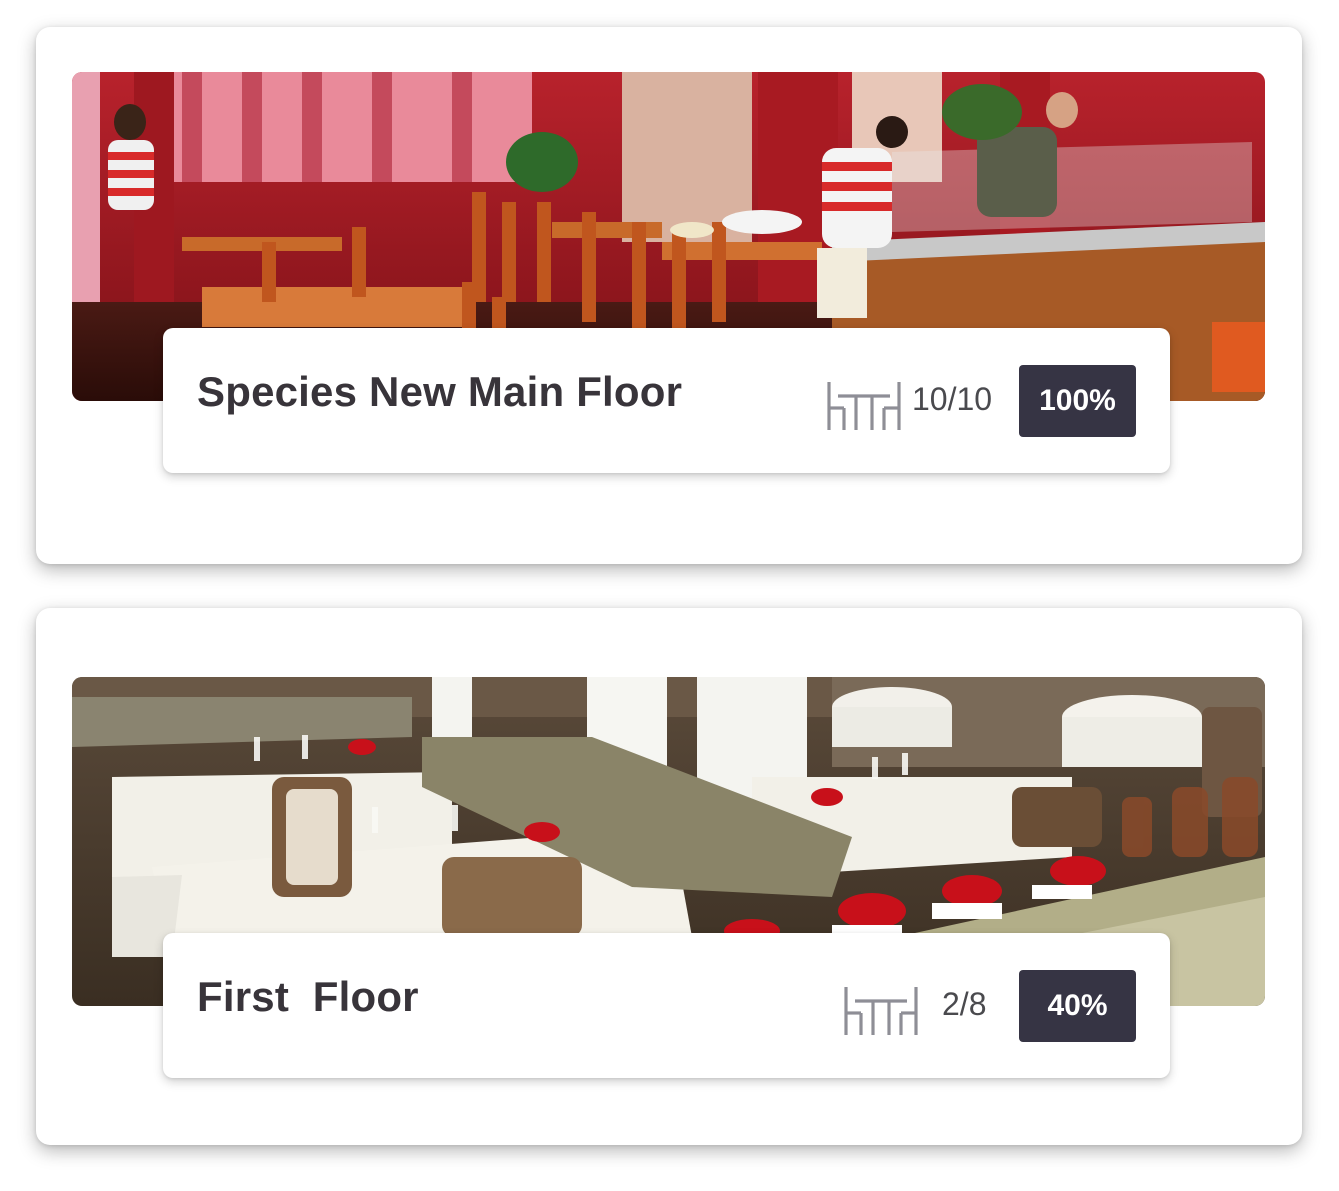 This screenshot has width=1339, height=1191. I want to click on table-count: 10/10, so click(952, 399).